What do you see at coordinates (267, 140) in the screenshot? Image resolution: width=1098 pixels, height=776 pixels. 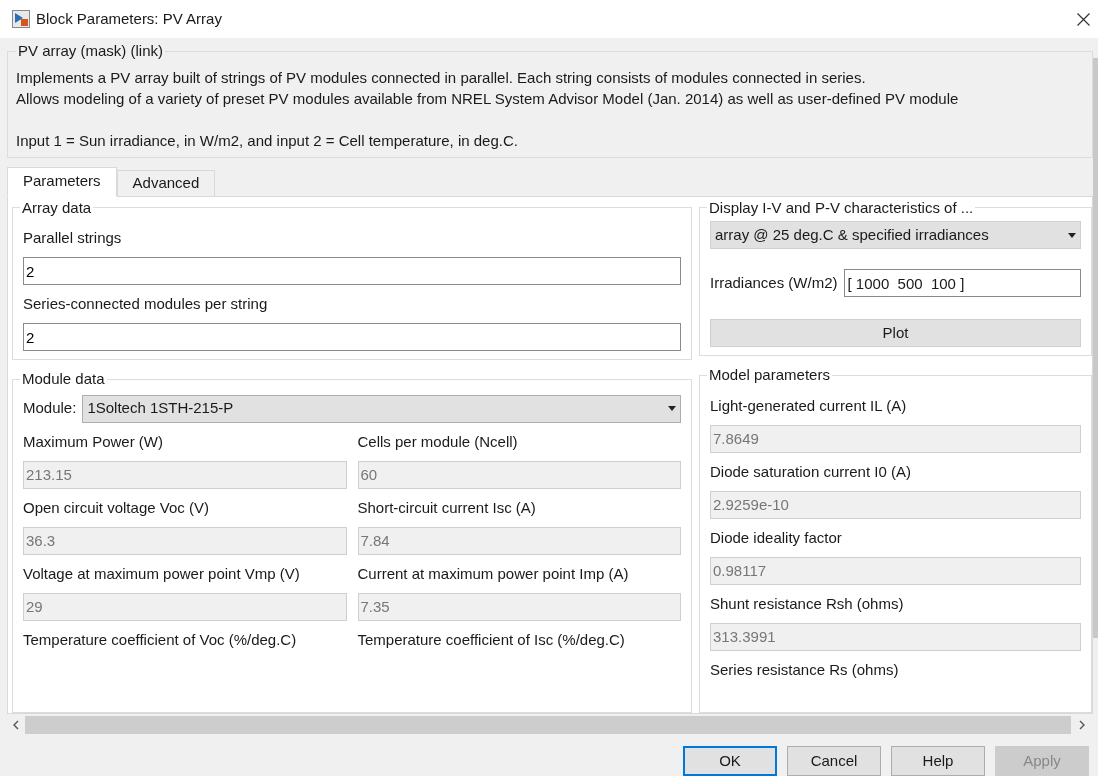 I see `input-note: Input 1 = Sun irradiance, in W/m2, and input 2 = Cell temperature, in deg.C.` at bounding box center [267, 140].